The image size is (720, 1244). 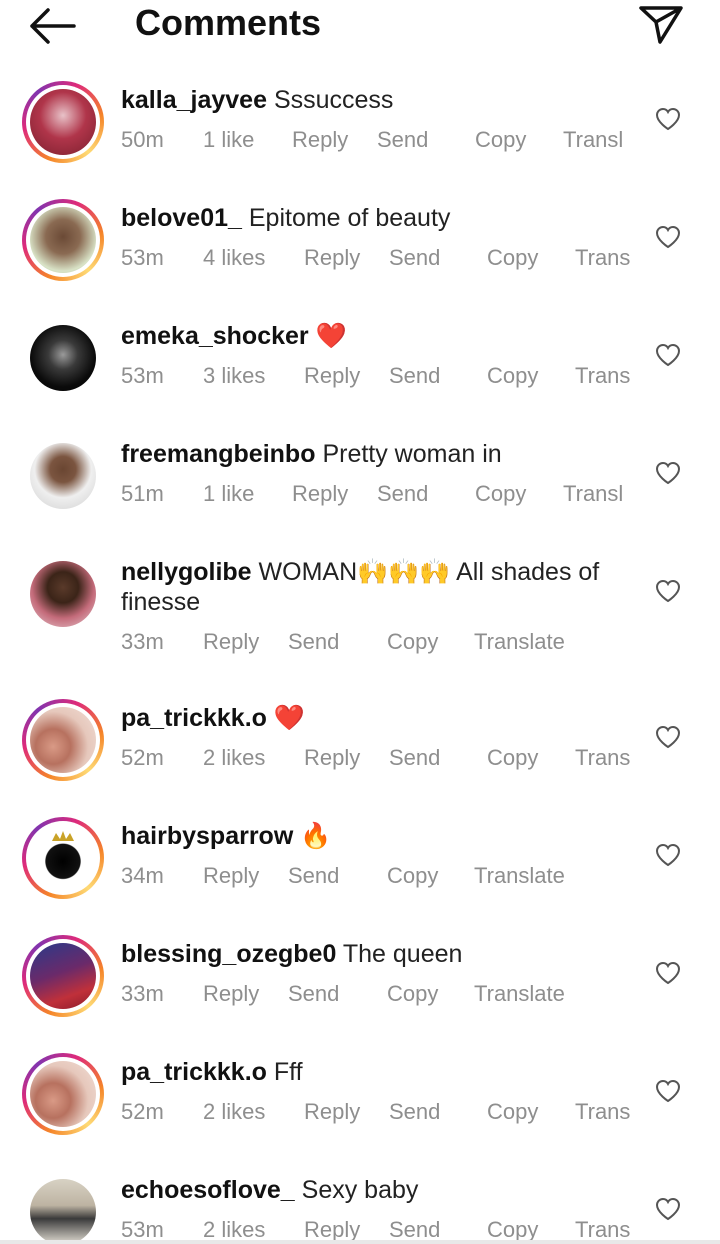 I want to click on username-link: freemangbeinbo, so click(x=218, y=454).